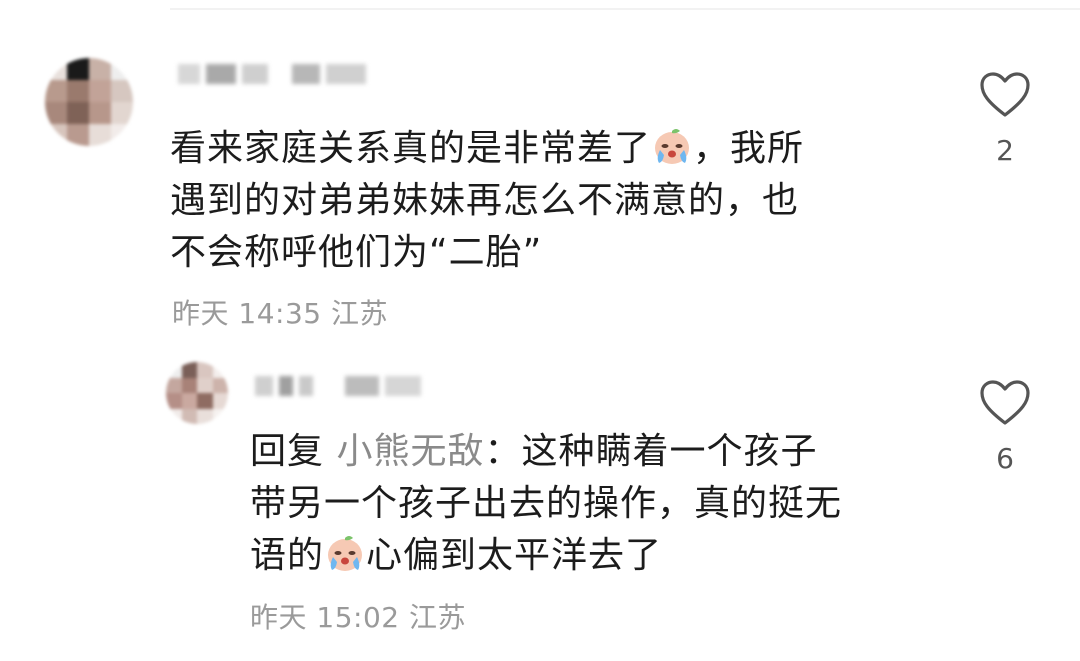  I want to click on comment-text-line: 遇到的对弟弟妹妹再怎么不满意的，也, so click(485, 200).